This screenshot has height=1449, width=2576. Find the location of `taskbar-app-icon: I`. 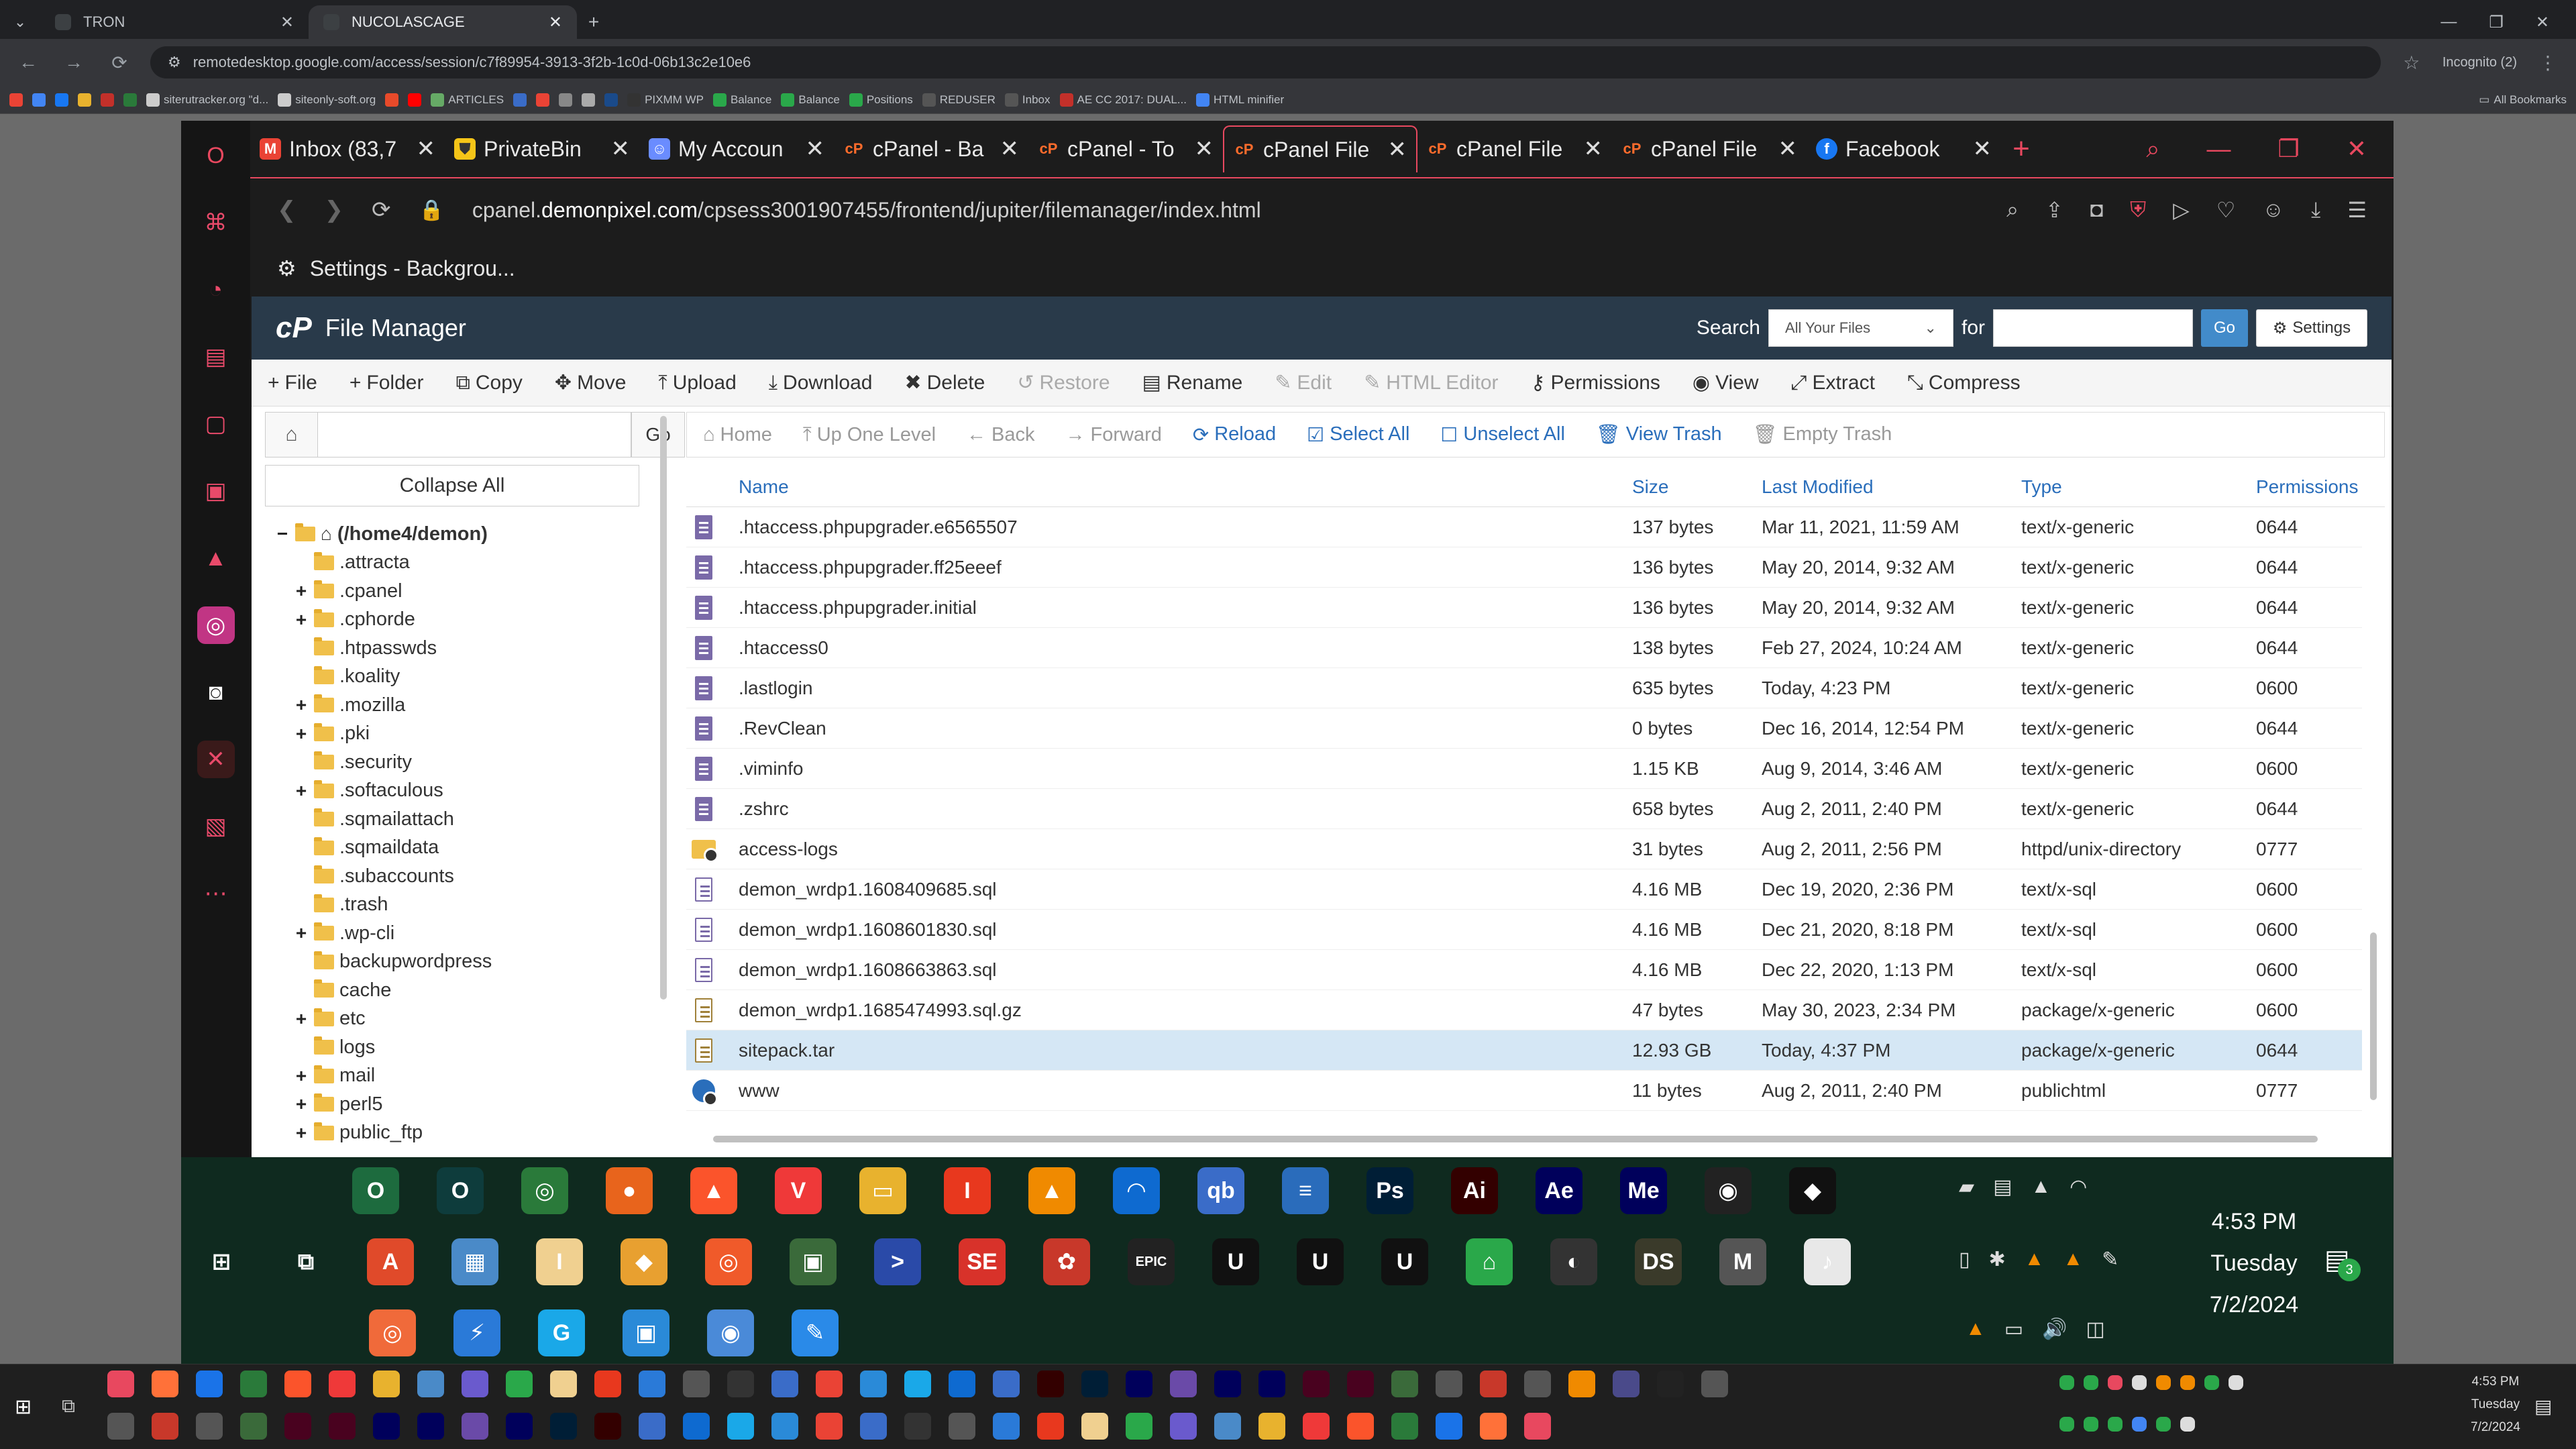

taskbar-app-icon: I is located at coordinates (967, 1190).